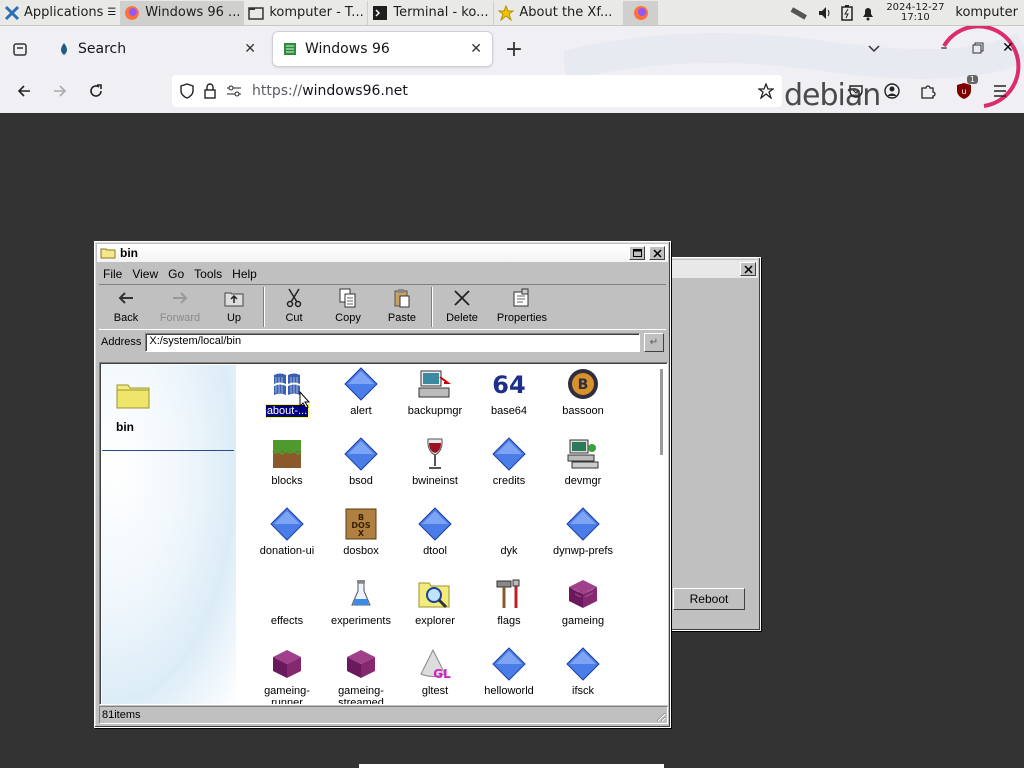 Image resolution: width=1024 pixels, height=768 pixels. What do you see at coordinates (641, 12) in the screenshot?
I see `taskbar-item-firefox-small` at bounding box center [641, 12].